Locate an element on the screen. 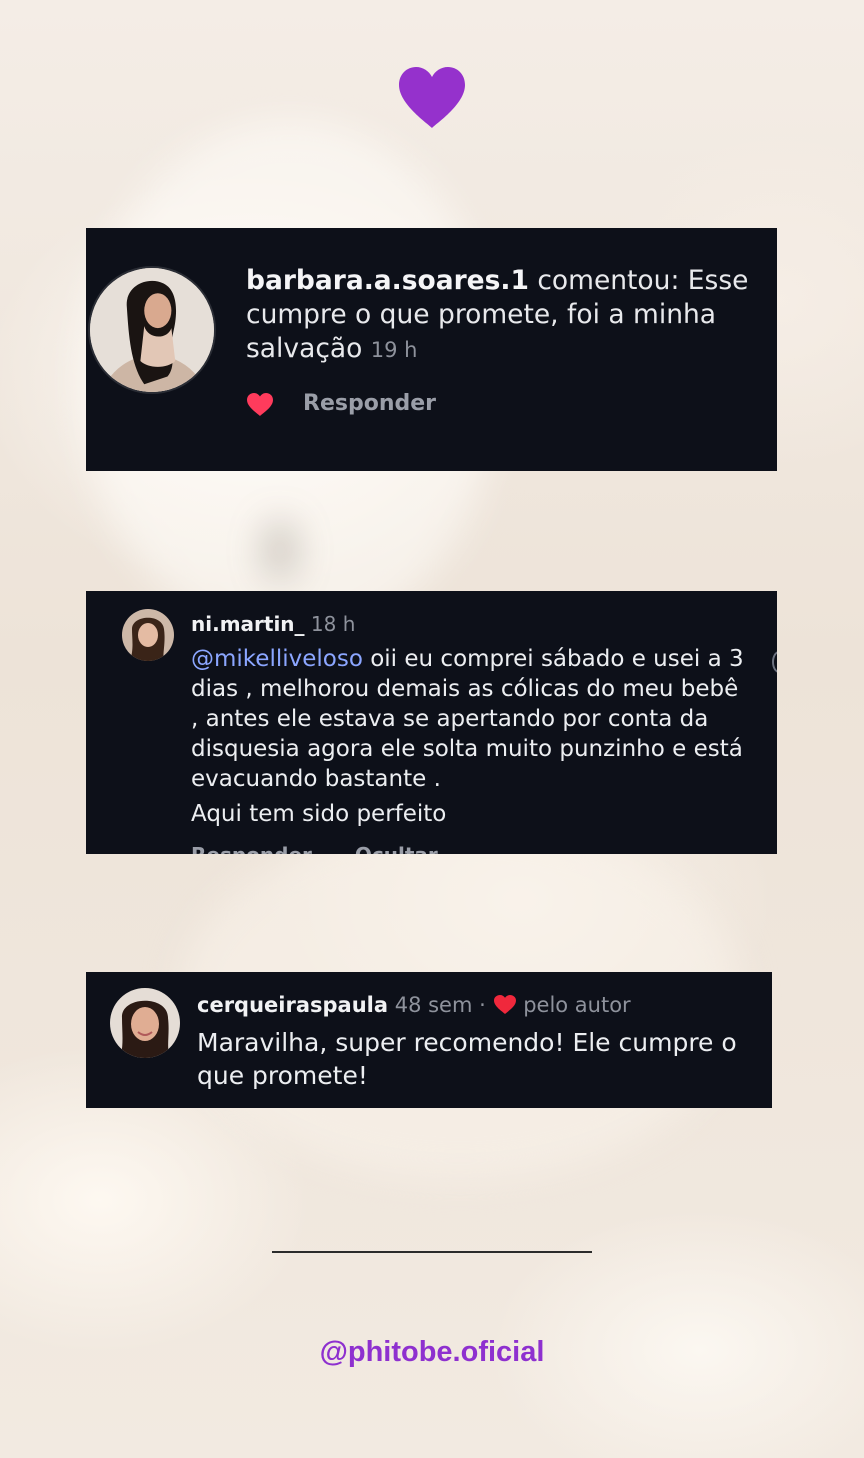 This screenshot has height=1458, width=864. heart-icon is located at coordinates (504, 1004).